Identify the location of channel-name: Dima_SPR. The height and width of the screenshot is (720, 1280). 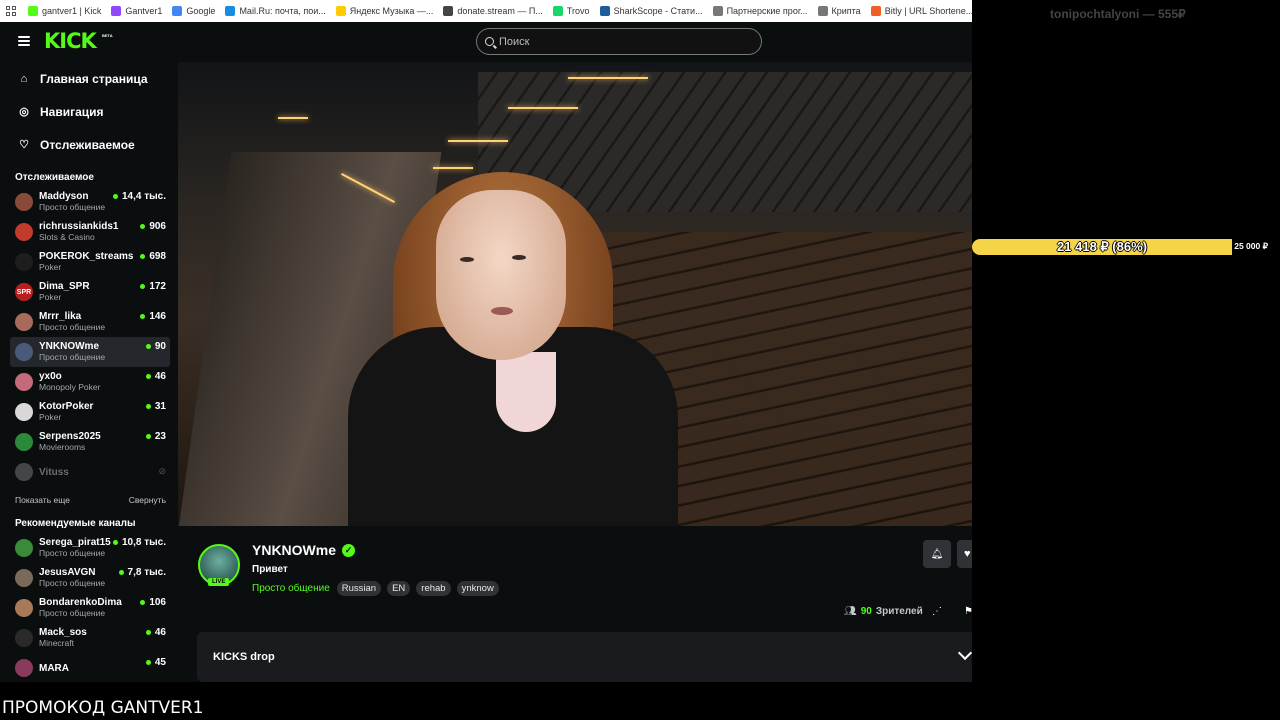
(64, 286).